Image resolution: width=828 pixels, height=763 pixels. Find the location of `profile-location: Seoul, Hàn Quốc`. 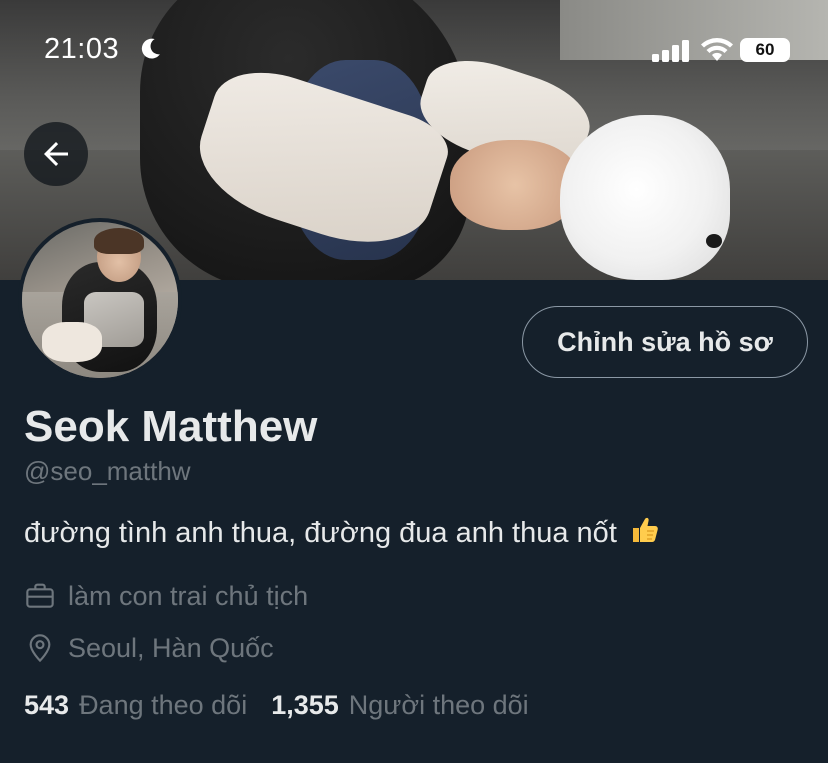

profile-location: Seoul, Hàn Quốc is located at coordinates (149, 648).